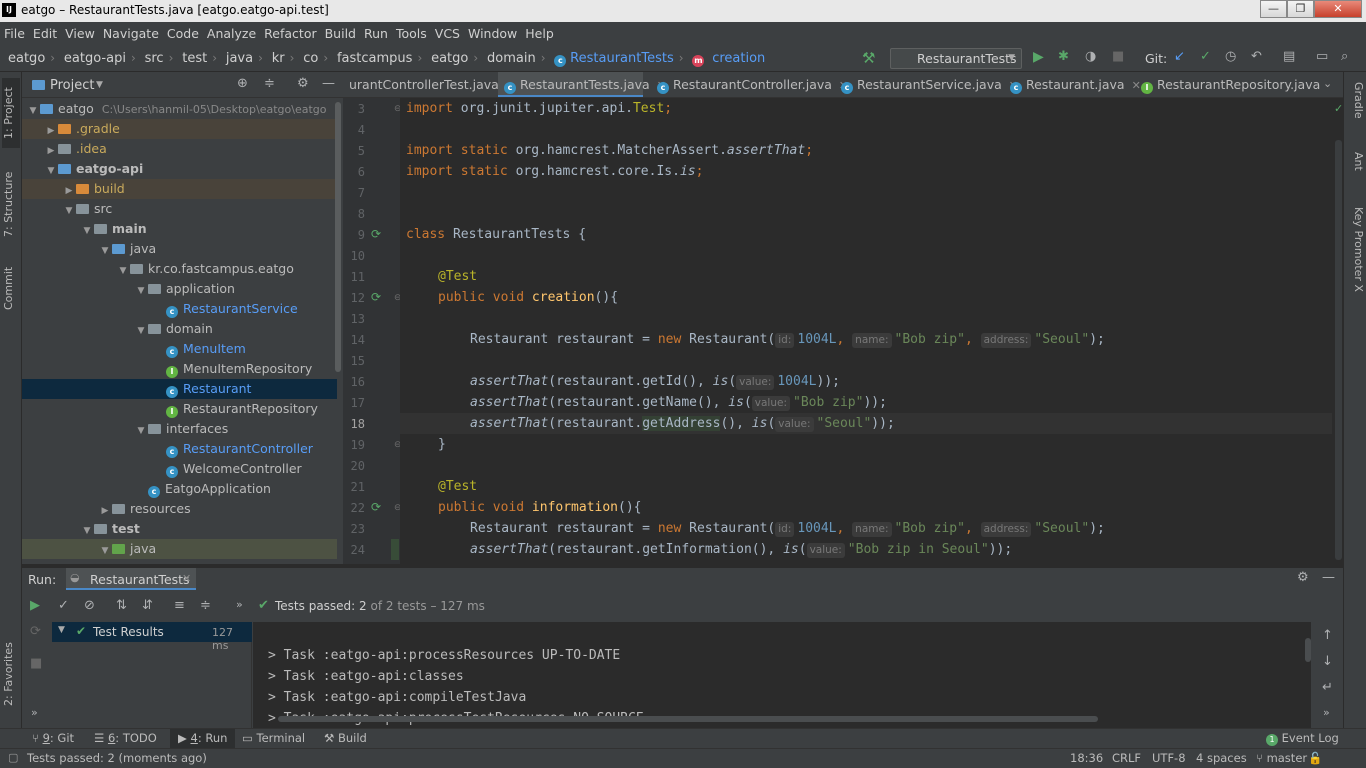  What do you see at coordinates (340, 34) in the screenshot?
I see `menu-build: Build` at bounding box center [340, 34].